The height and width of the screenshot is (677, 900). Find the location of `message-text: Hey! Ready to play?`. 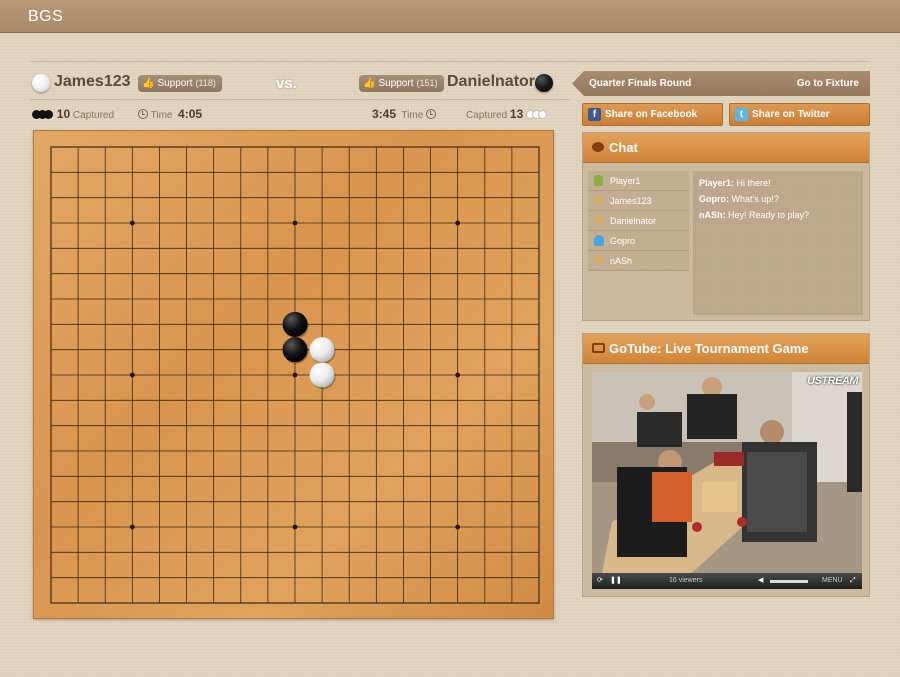

message-text: Hey! Ready to play? is located at coordinates (769, 215).